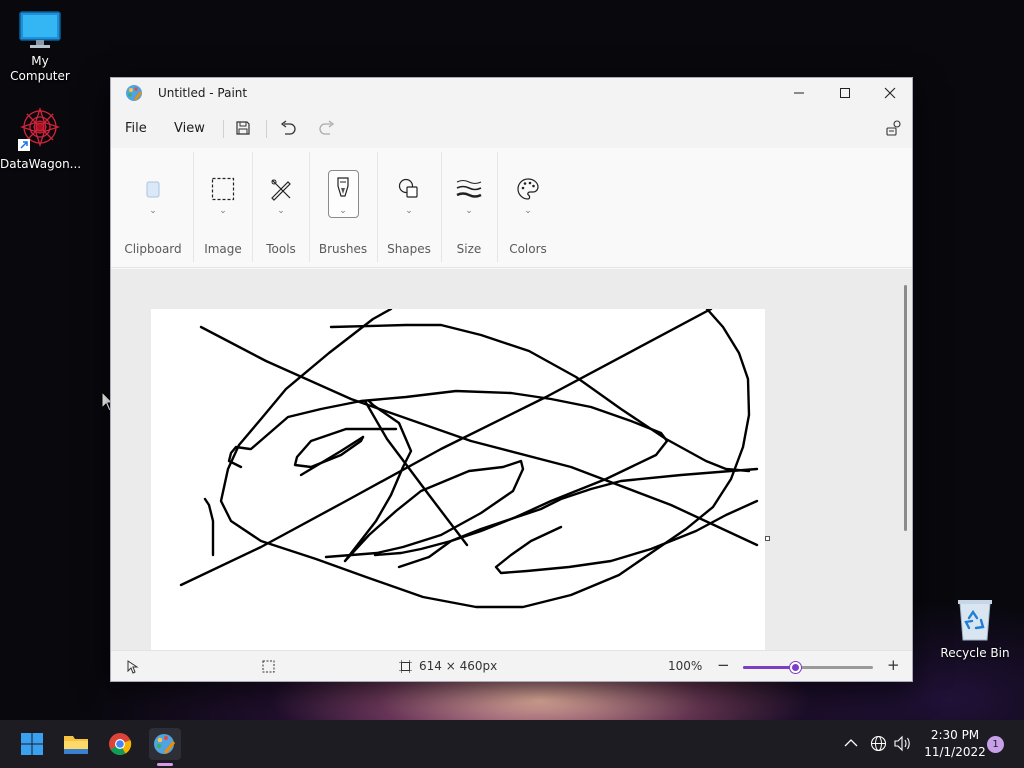 This screenshot has width=1024, height=768. Describe the element at coordinates (767, 538) in the screenshot. I see `canvas-resize-handle` at that location.